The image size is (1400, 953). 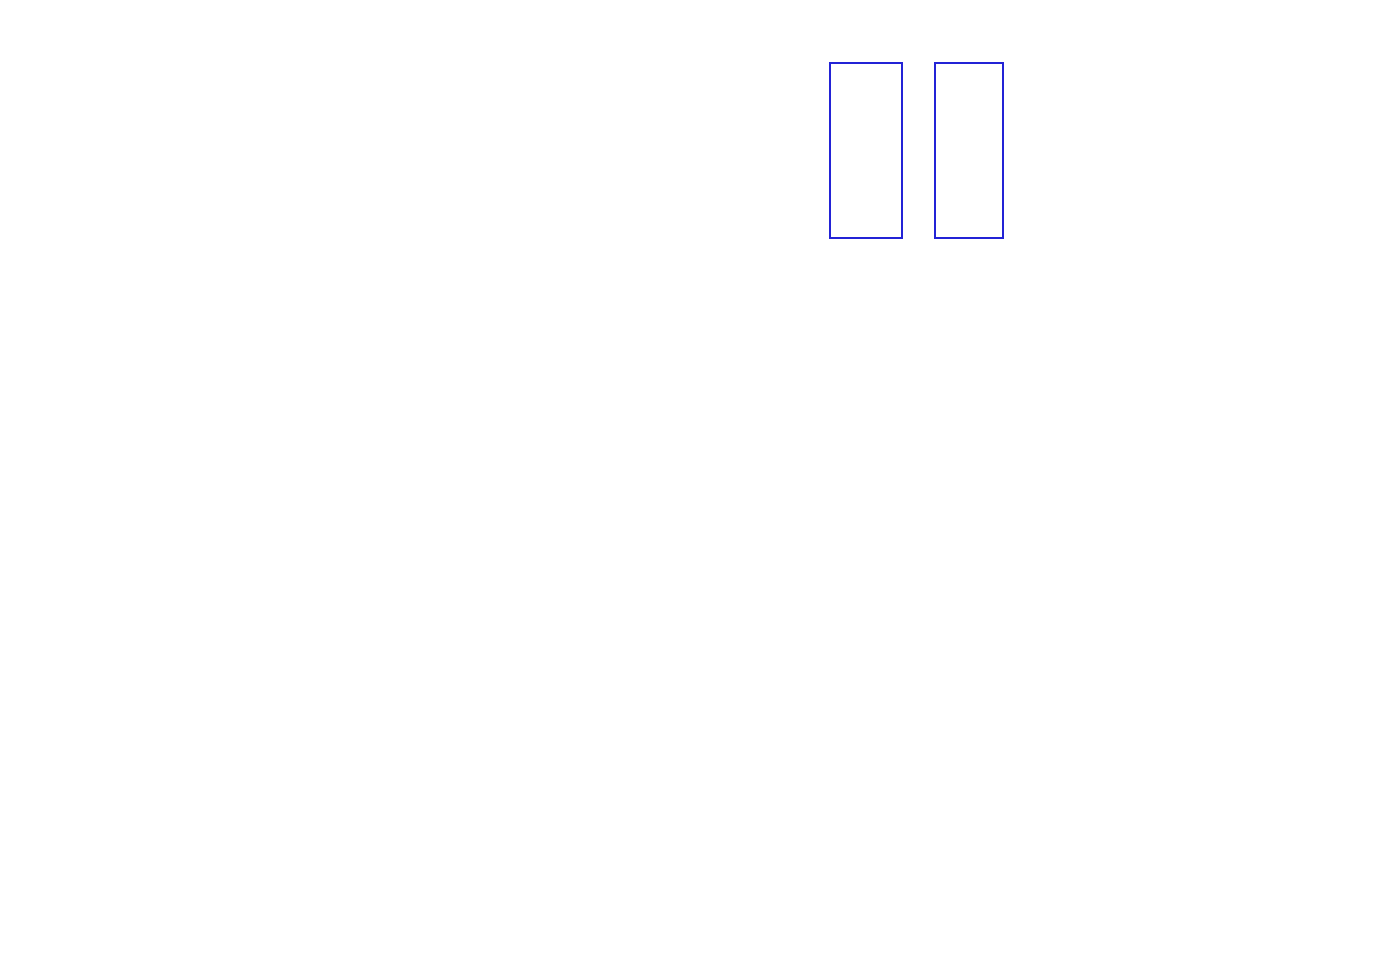 What do you see at coordinates (1079, 29) in the screenshot?
I see `report-meta` at bounding box center [1079, 29].